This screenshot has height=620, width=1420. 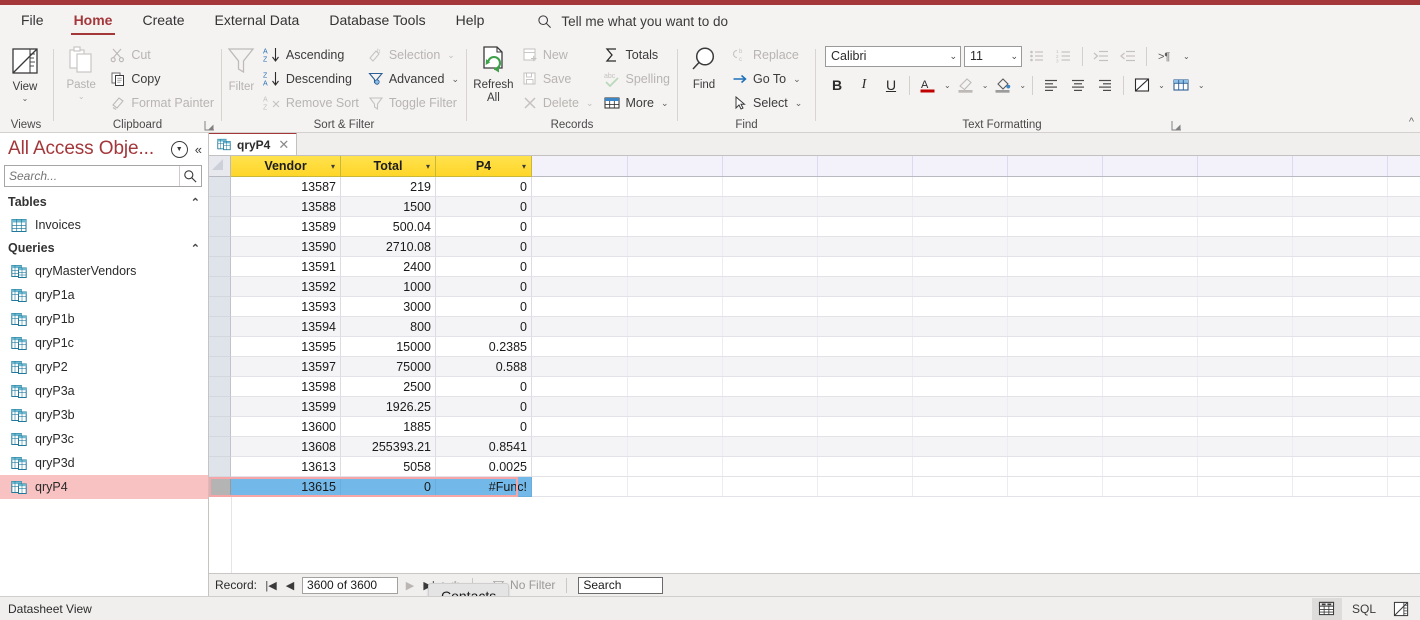 What do you see at coordinates (286, 367) in the screenshot?
I see `cell-vendor: 13597` at bounding box center [286, 367].